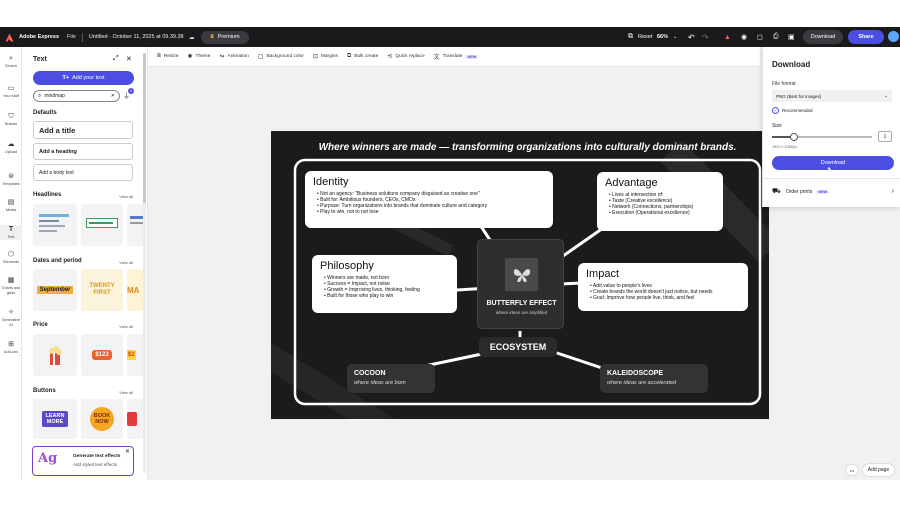 The image size is (900, 506). I want to click on rail-media: ▤ Media, so click(11, 205).